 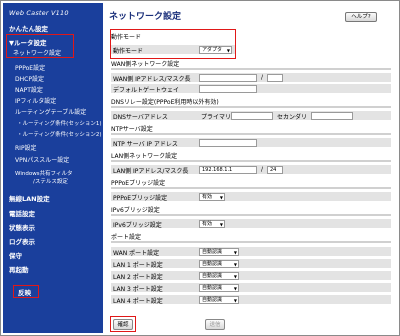 I want to click on ipv6-label: IPv6ブリッジ設定, so click(x=137, y=225).